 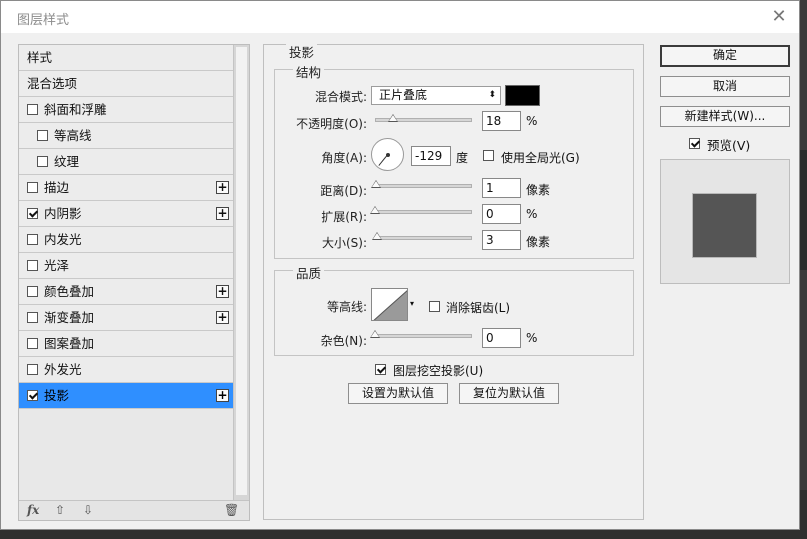 What do you see at coordinates (694, 143) in the screenshot?
I see `preview-checkbox` at bounding box center [694, 143].